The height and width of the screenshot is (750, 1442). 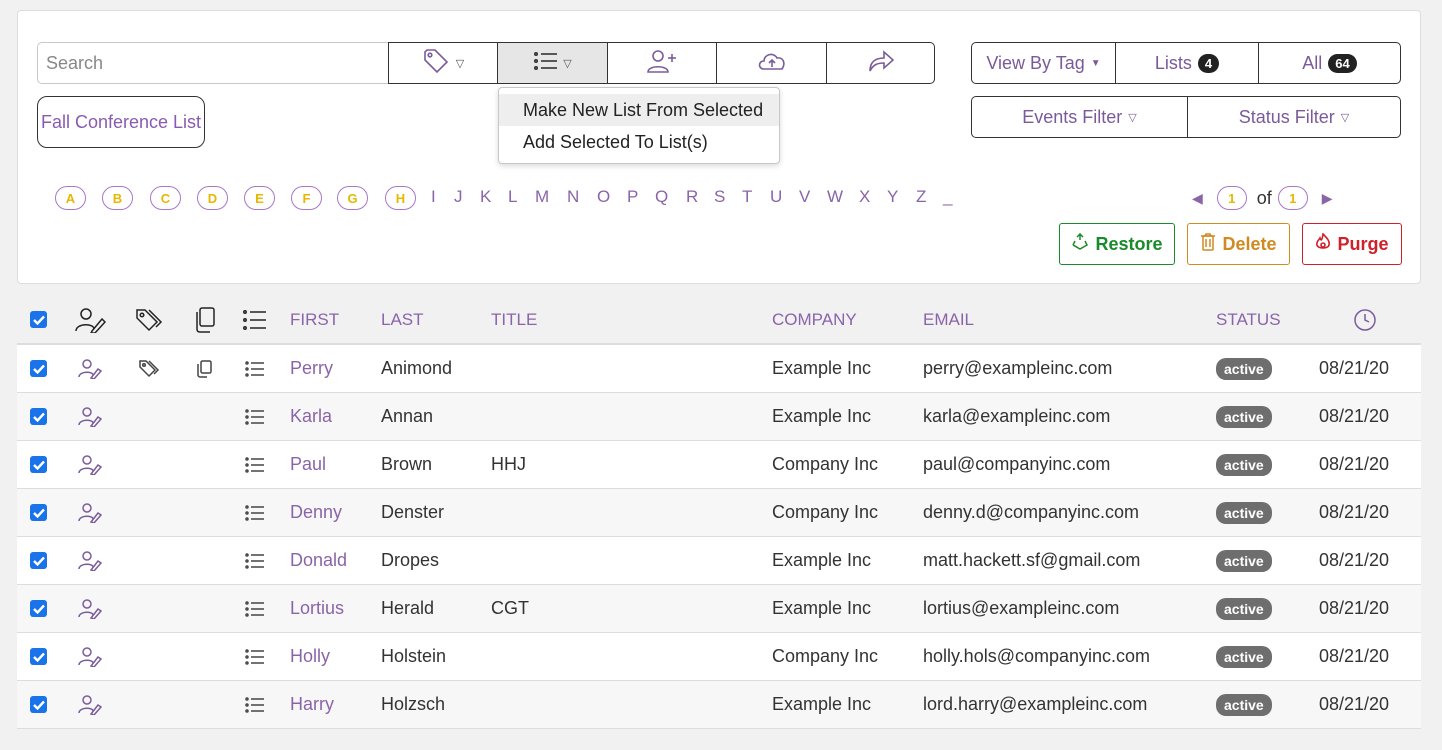 What do you see at coordinates (314, 319) in the screenshot?
I see `col-header-first: FIRST` at bounding box center [314, 319].